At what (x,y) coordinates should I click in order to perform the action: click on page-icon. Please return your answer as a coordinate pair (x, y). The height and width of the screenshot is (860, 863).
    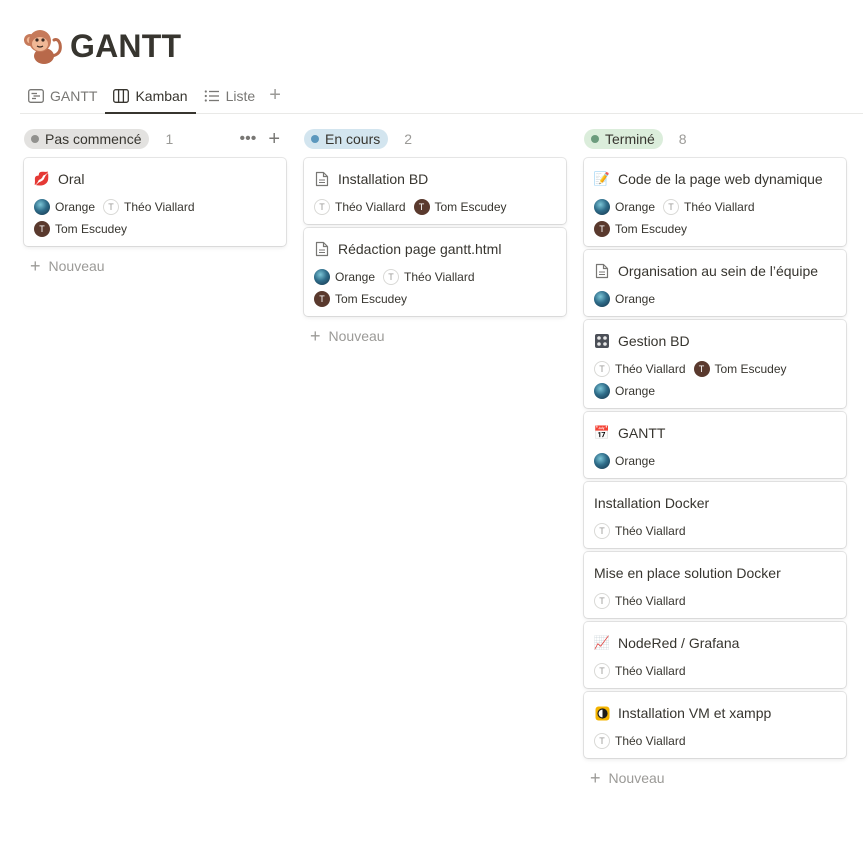
    Looking at the image, I should click on (322, 249).